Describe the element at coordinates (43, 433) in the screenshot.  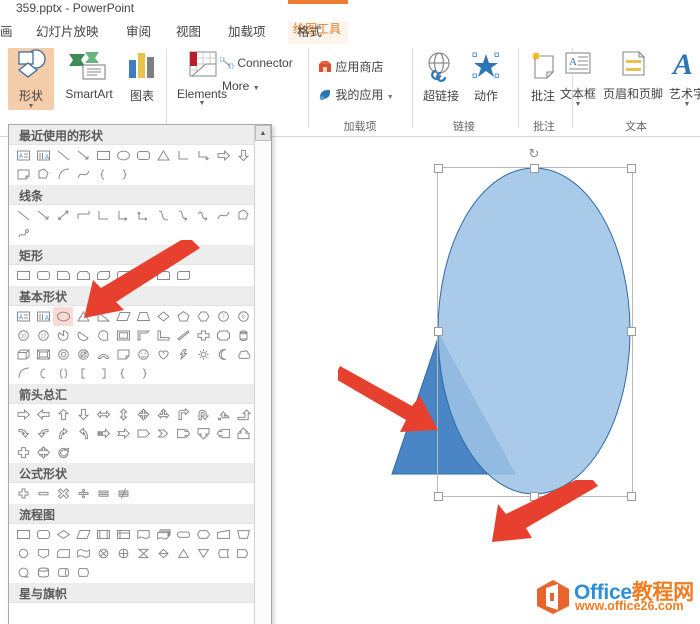
I see `curved-left-arrow-shape` at that location.